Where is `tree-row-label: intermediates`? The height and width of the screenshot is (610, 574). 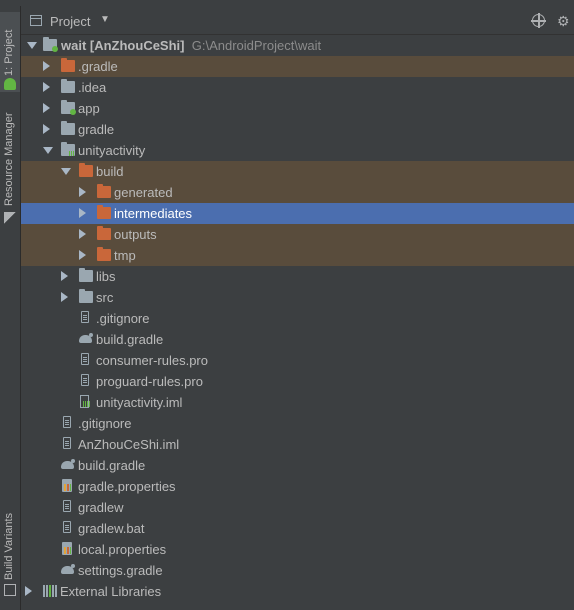 tree-row-label: intermediates is located at coordinates (153, 213).